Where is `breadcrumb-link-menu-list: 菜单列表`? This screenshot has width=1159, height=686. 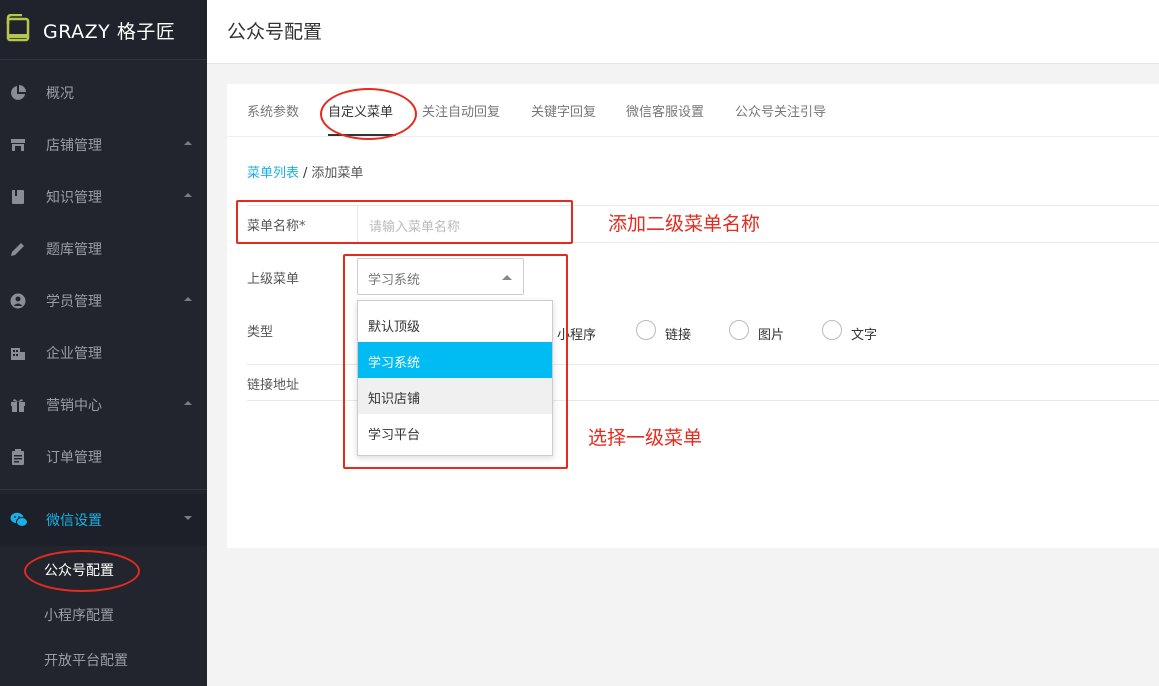
breadcrumb-link-menu-list: 菜单列表 is located at coordinates (273, 173).